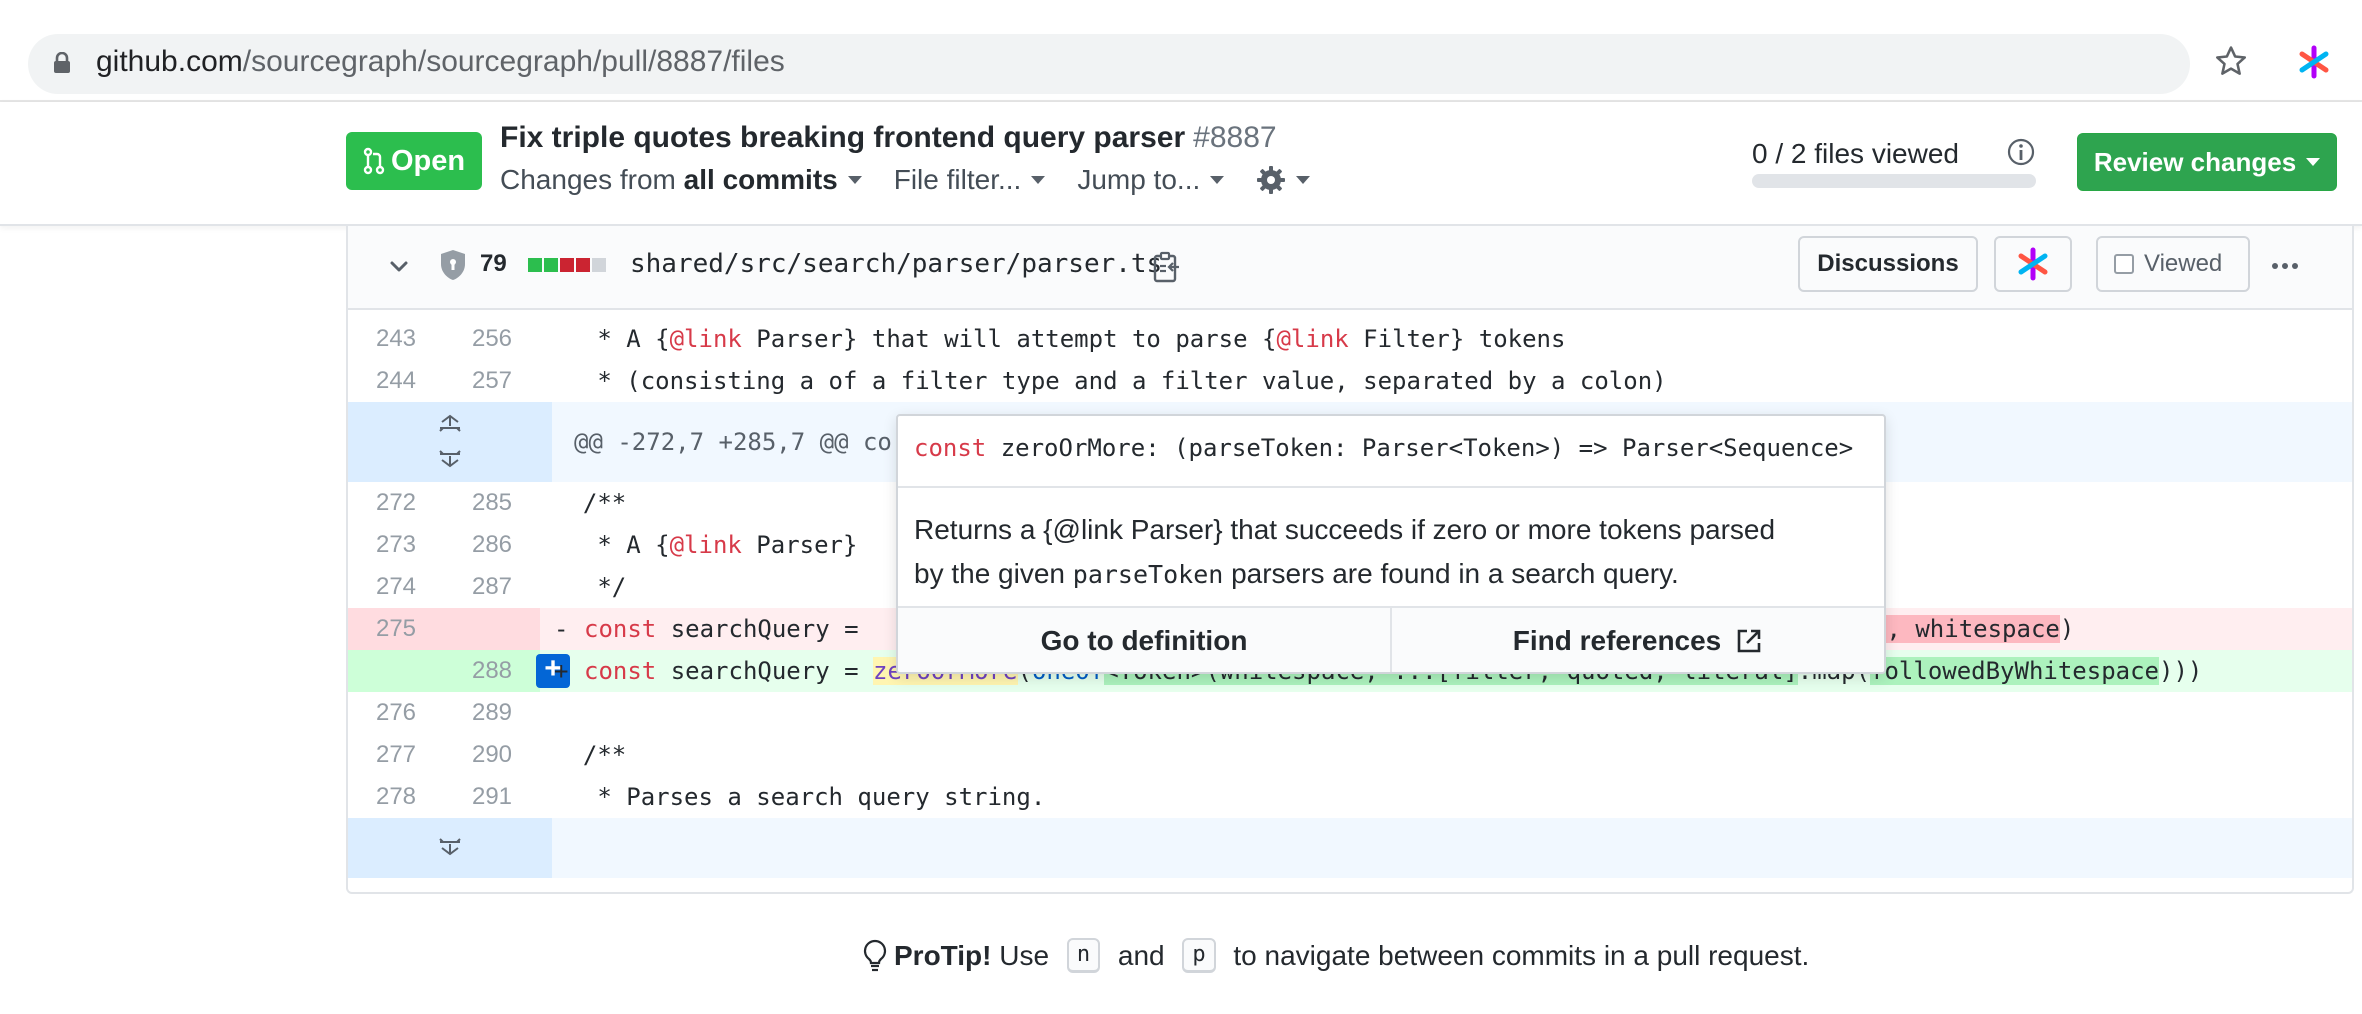  I want to click on star-icon, so click(2231, 61).